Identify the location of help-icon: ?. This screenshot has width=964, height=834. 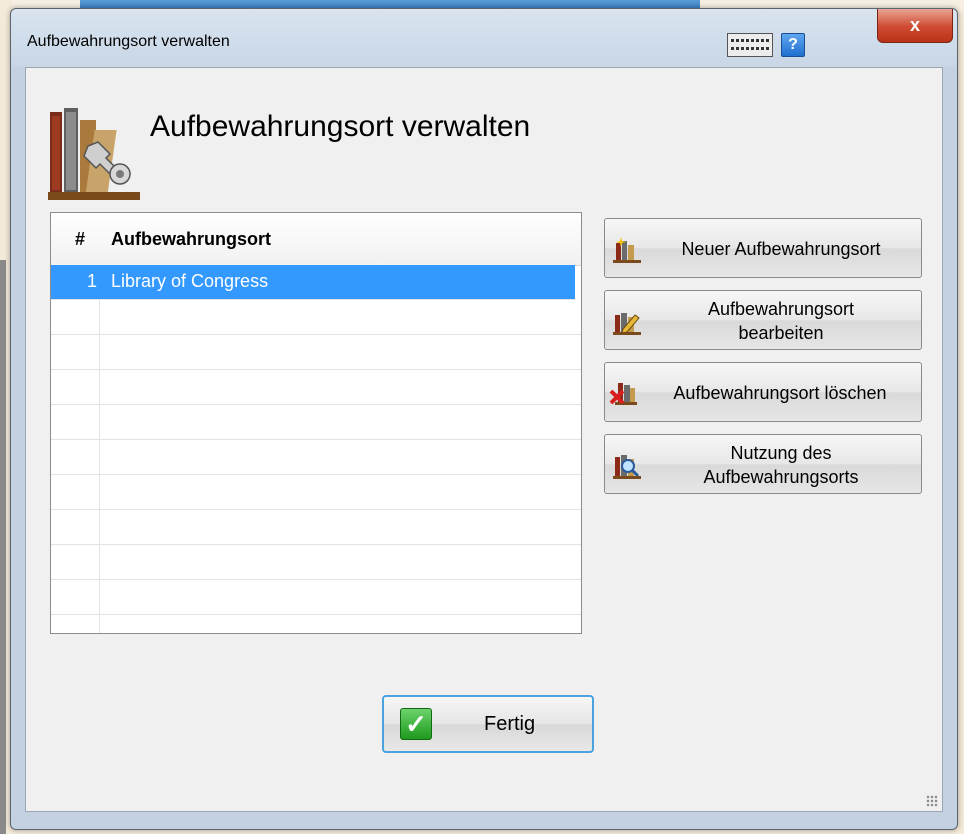
(793, 45).